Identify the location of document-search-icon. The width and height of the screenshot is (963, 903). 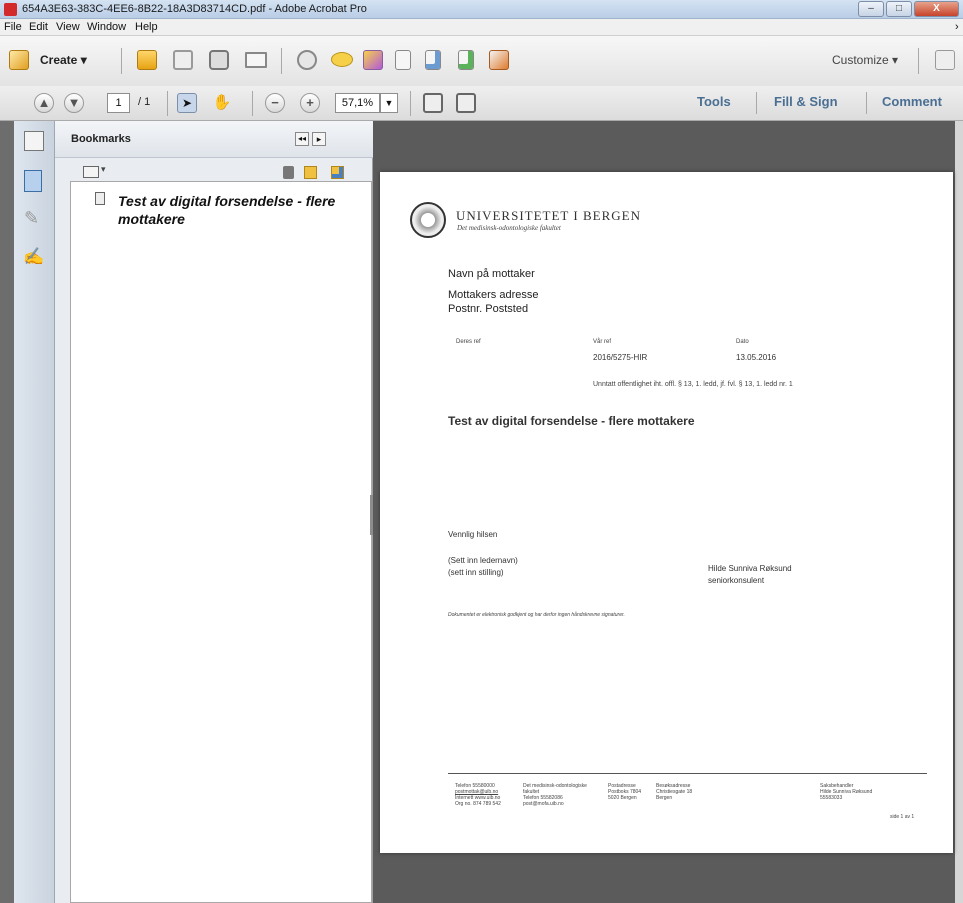
(433, 60).